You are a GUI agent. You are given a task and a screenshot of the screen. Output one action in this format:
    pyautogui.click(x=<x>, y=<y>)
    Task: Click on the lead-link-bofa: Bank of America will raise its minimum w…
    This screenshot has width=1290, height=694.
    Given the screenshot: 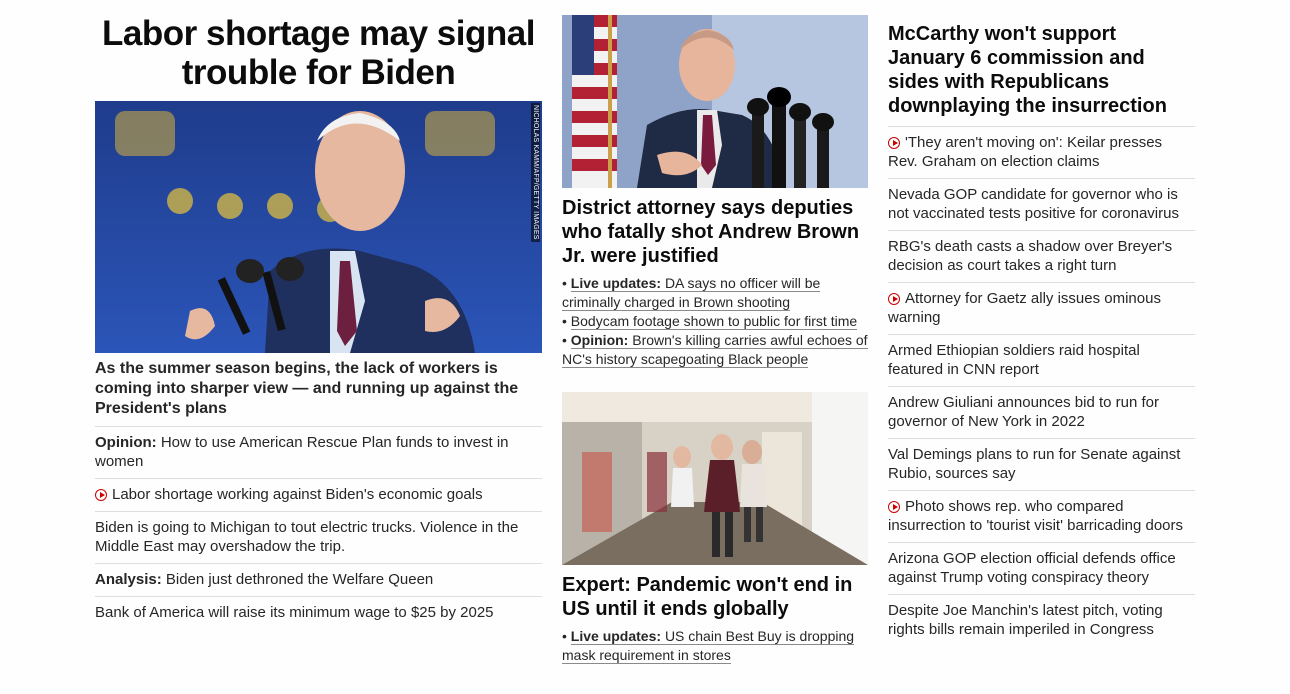 What is the action you would take?
    pyautogui.click(x=318, y=613)
    